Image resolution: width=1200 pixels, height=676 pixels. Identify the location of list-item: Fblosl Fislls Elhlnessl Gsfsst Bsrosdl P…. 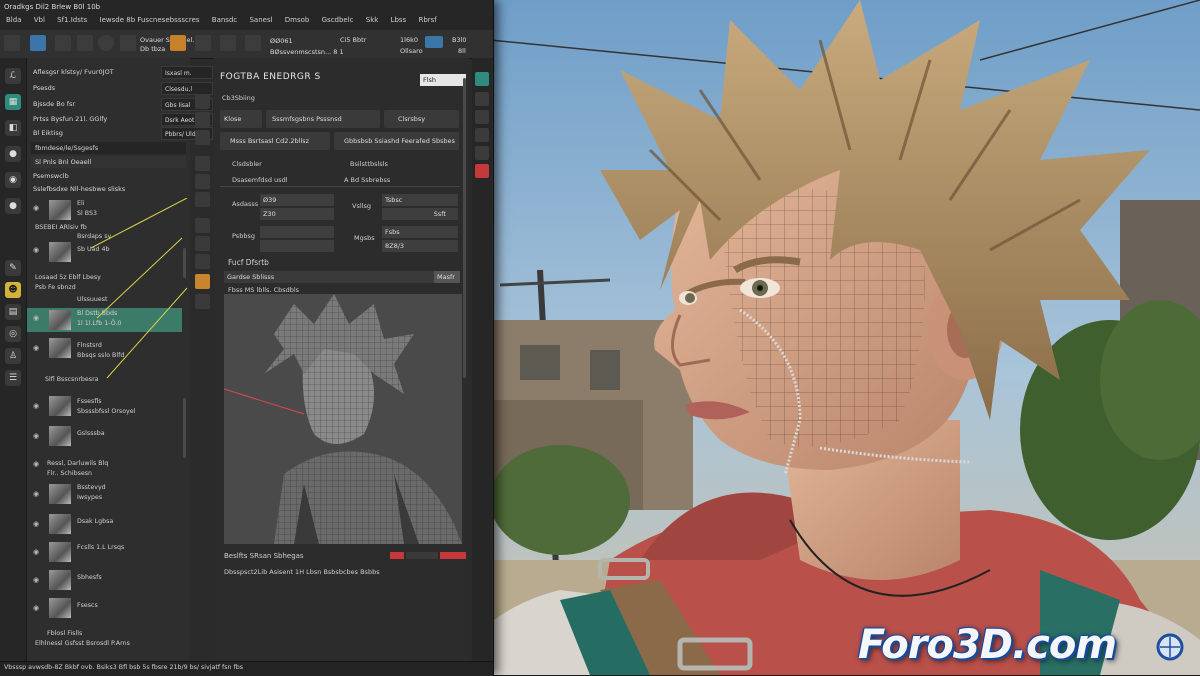
(104, 643).